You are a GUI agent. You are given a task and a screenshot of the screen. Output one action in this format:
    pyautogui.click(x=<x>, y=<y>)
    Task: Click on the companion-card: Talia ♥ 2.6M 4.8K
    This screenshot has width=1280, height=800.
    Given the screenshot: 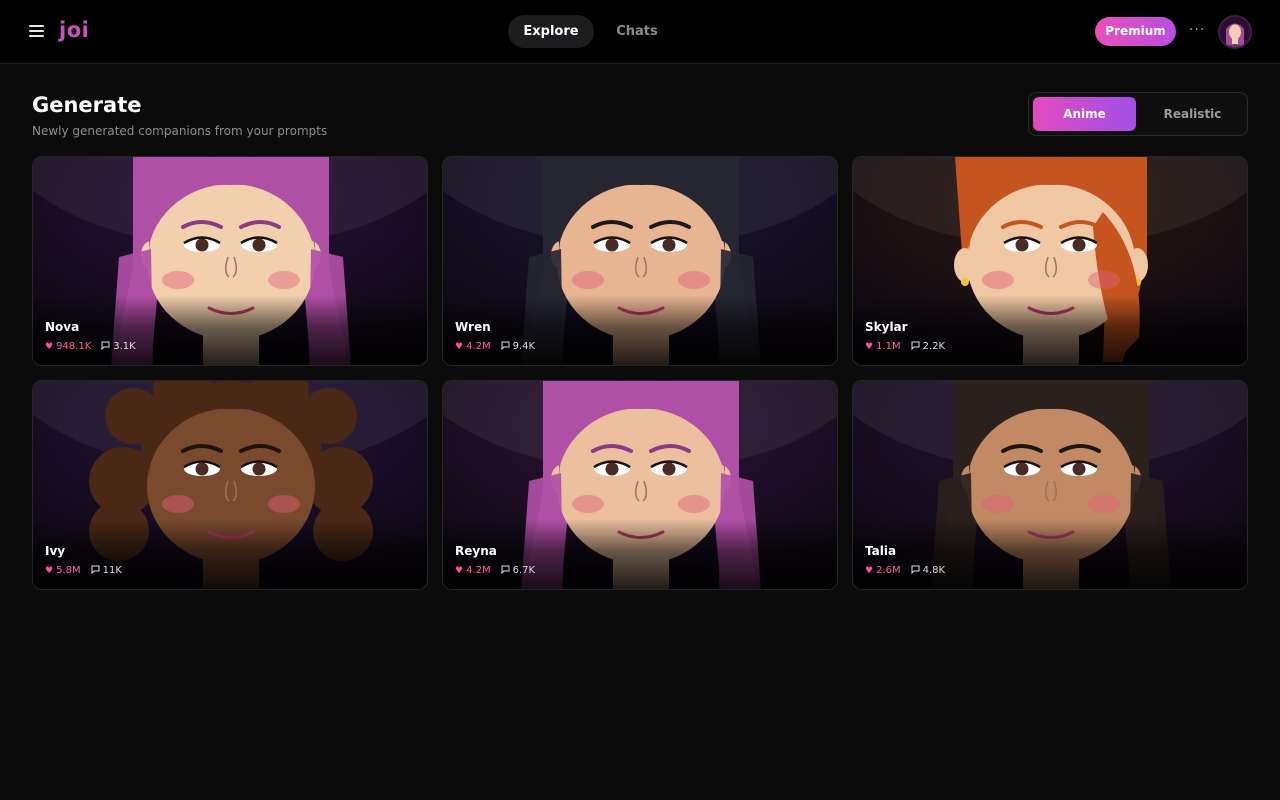 What is the action you would take?
    pyautogui.click(x=1050, y=485)
    